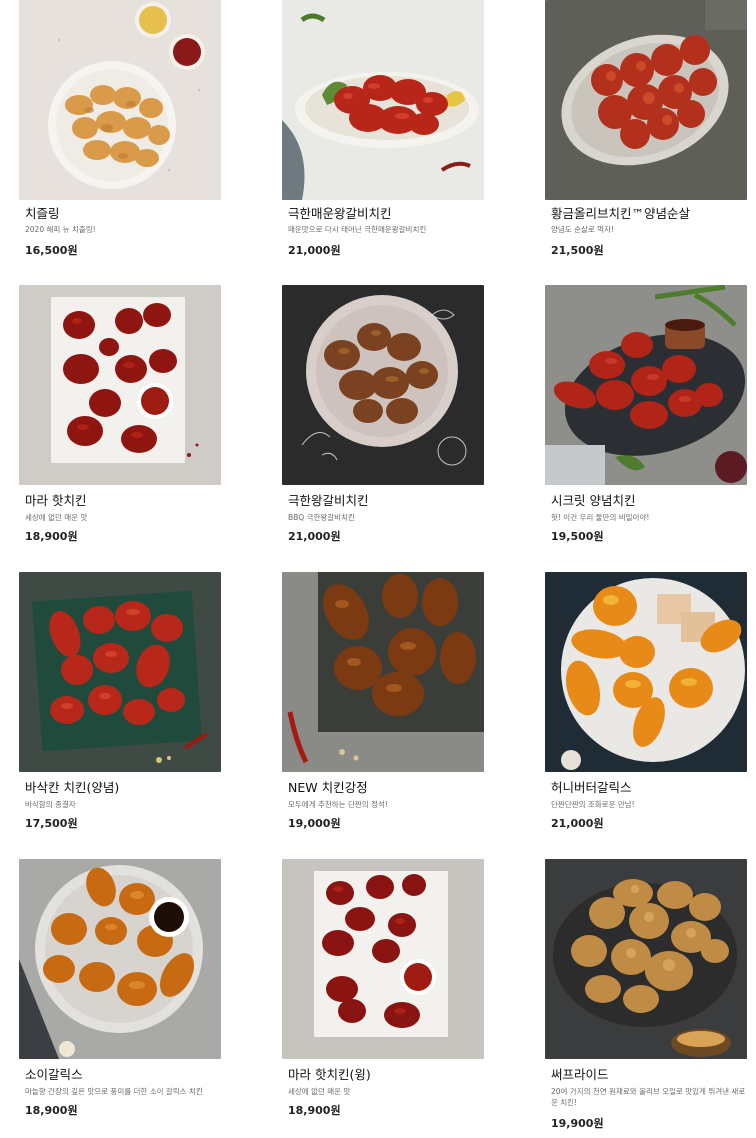 This screenshot has width=756, height=1138. What do you see at coordinates (582, 229) in the screenshot?
I see `product-description: 양념도 순살로 먹자!` at bounding box center [582, 229].